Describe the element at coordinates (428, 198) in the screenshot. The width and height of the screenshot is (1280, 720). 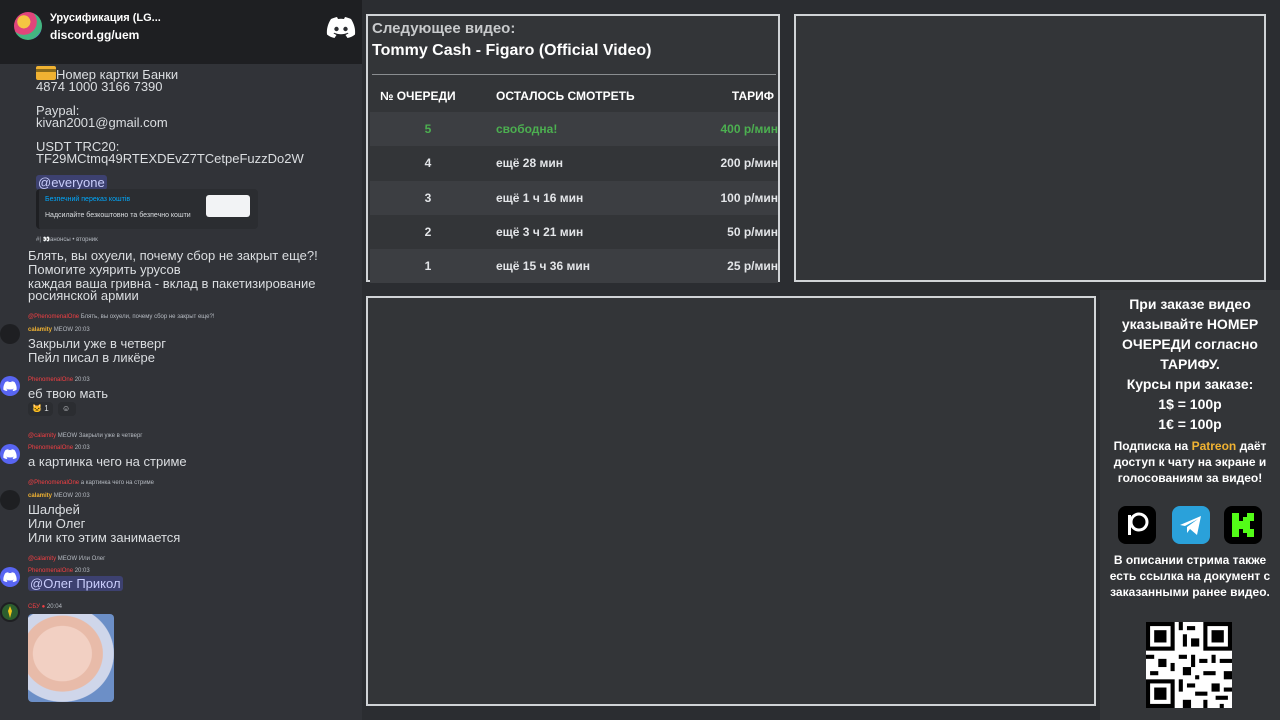
I see `queue-number: 3` at that location.